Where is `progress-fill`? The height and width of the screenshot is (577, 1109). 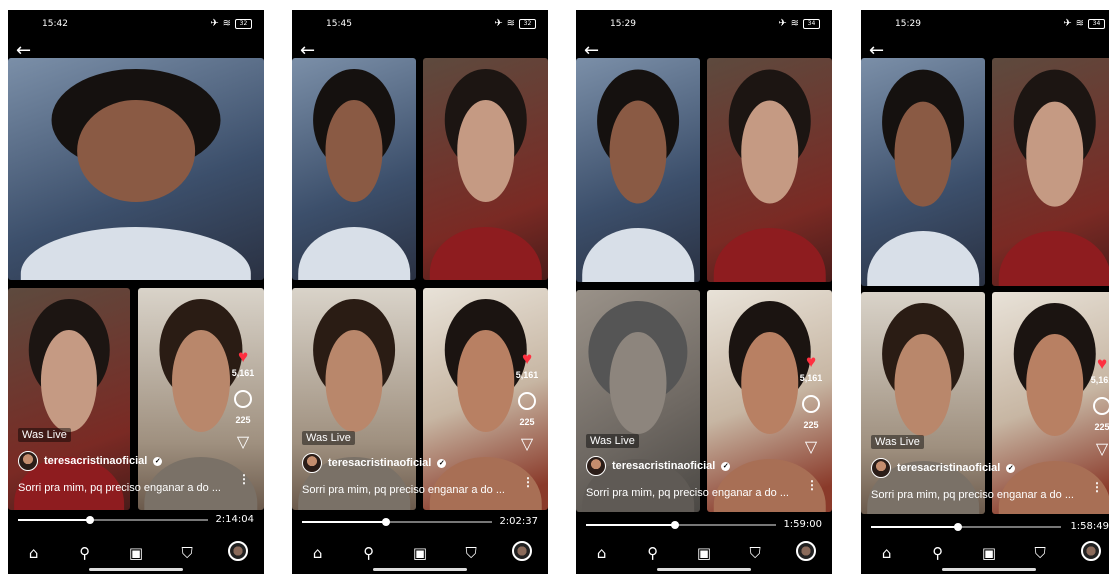
progress-fill is located at coordinates (344, 522).